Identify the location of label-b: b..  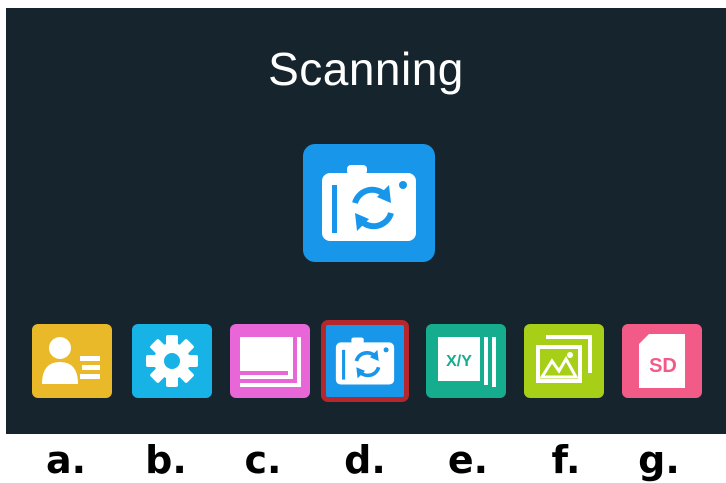
(166, 460).